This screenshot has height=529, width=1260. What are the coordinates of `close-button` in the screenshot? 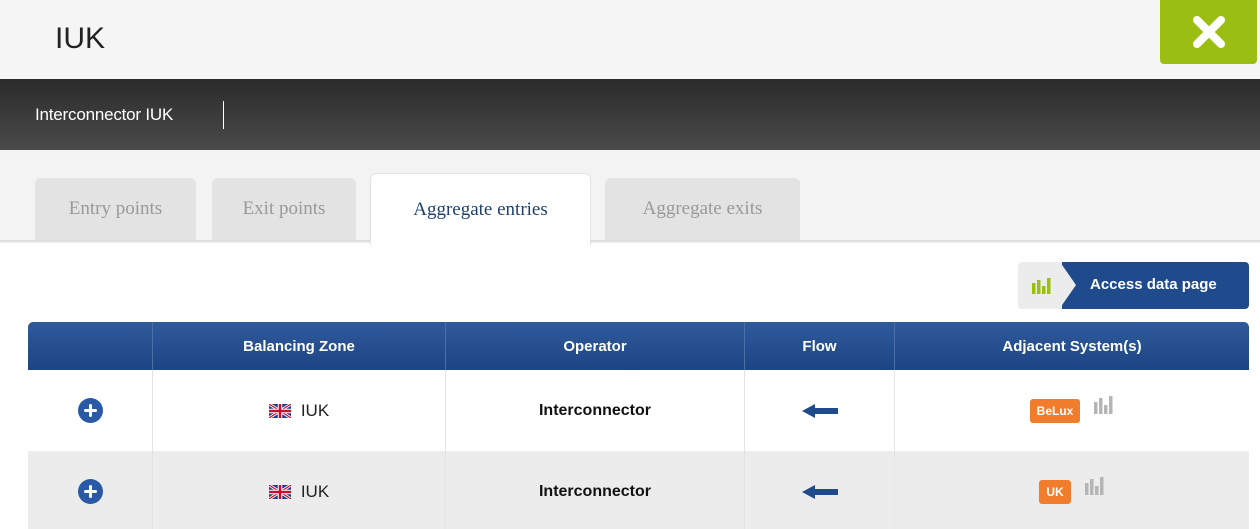 It's located at (1208, 32).